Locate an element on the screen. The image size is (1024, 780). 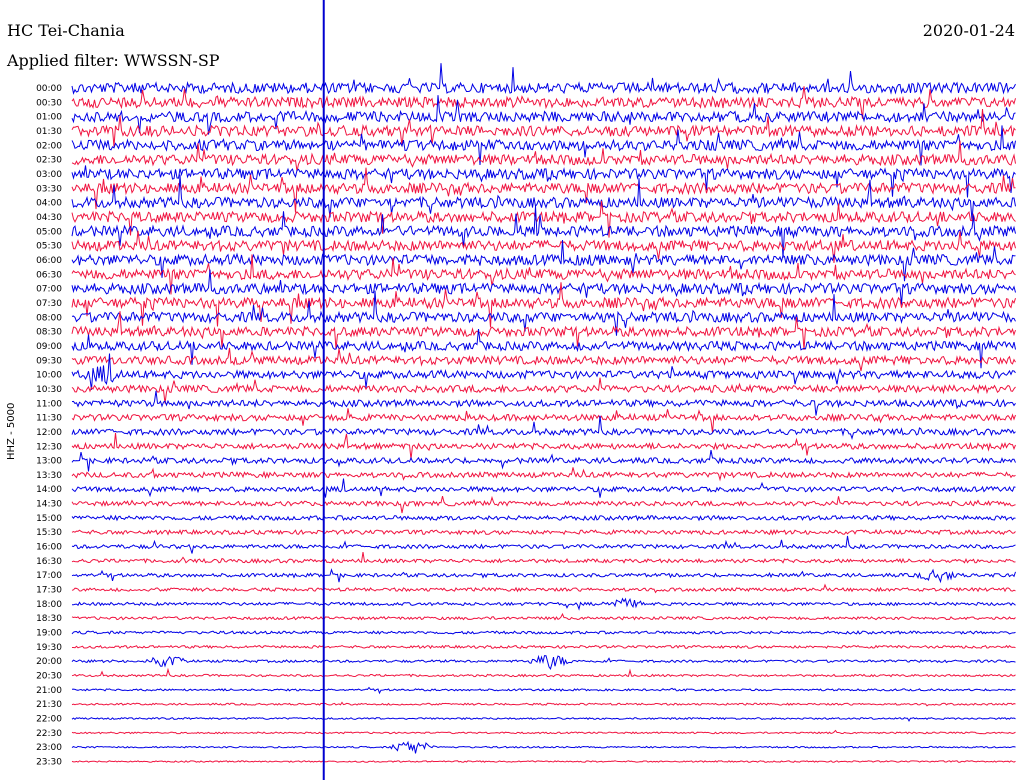
y-tick-label: 18:00 is located at coordinates (49, 605).